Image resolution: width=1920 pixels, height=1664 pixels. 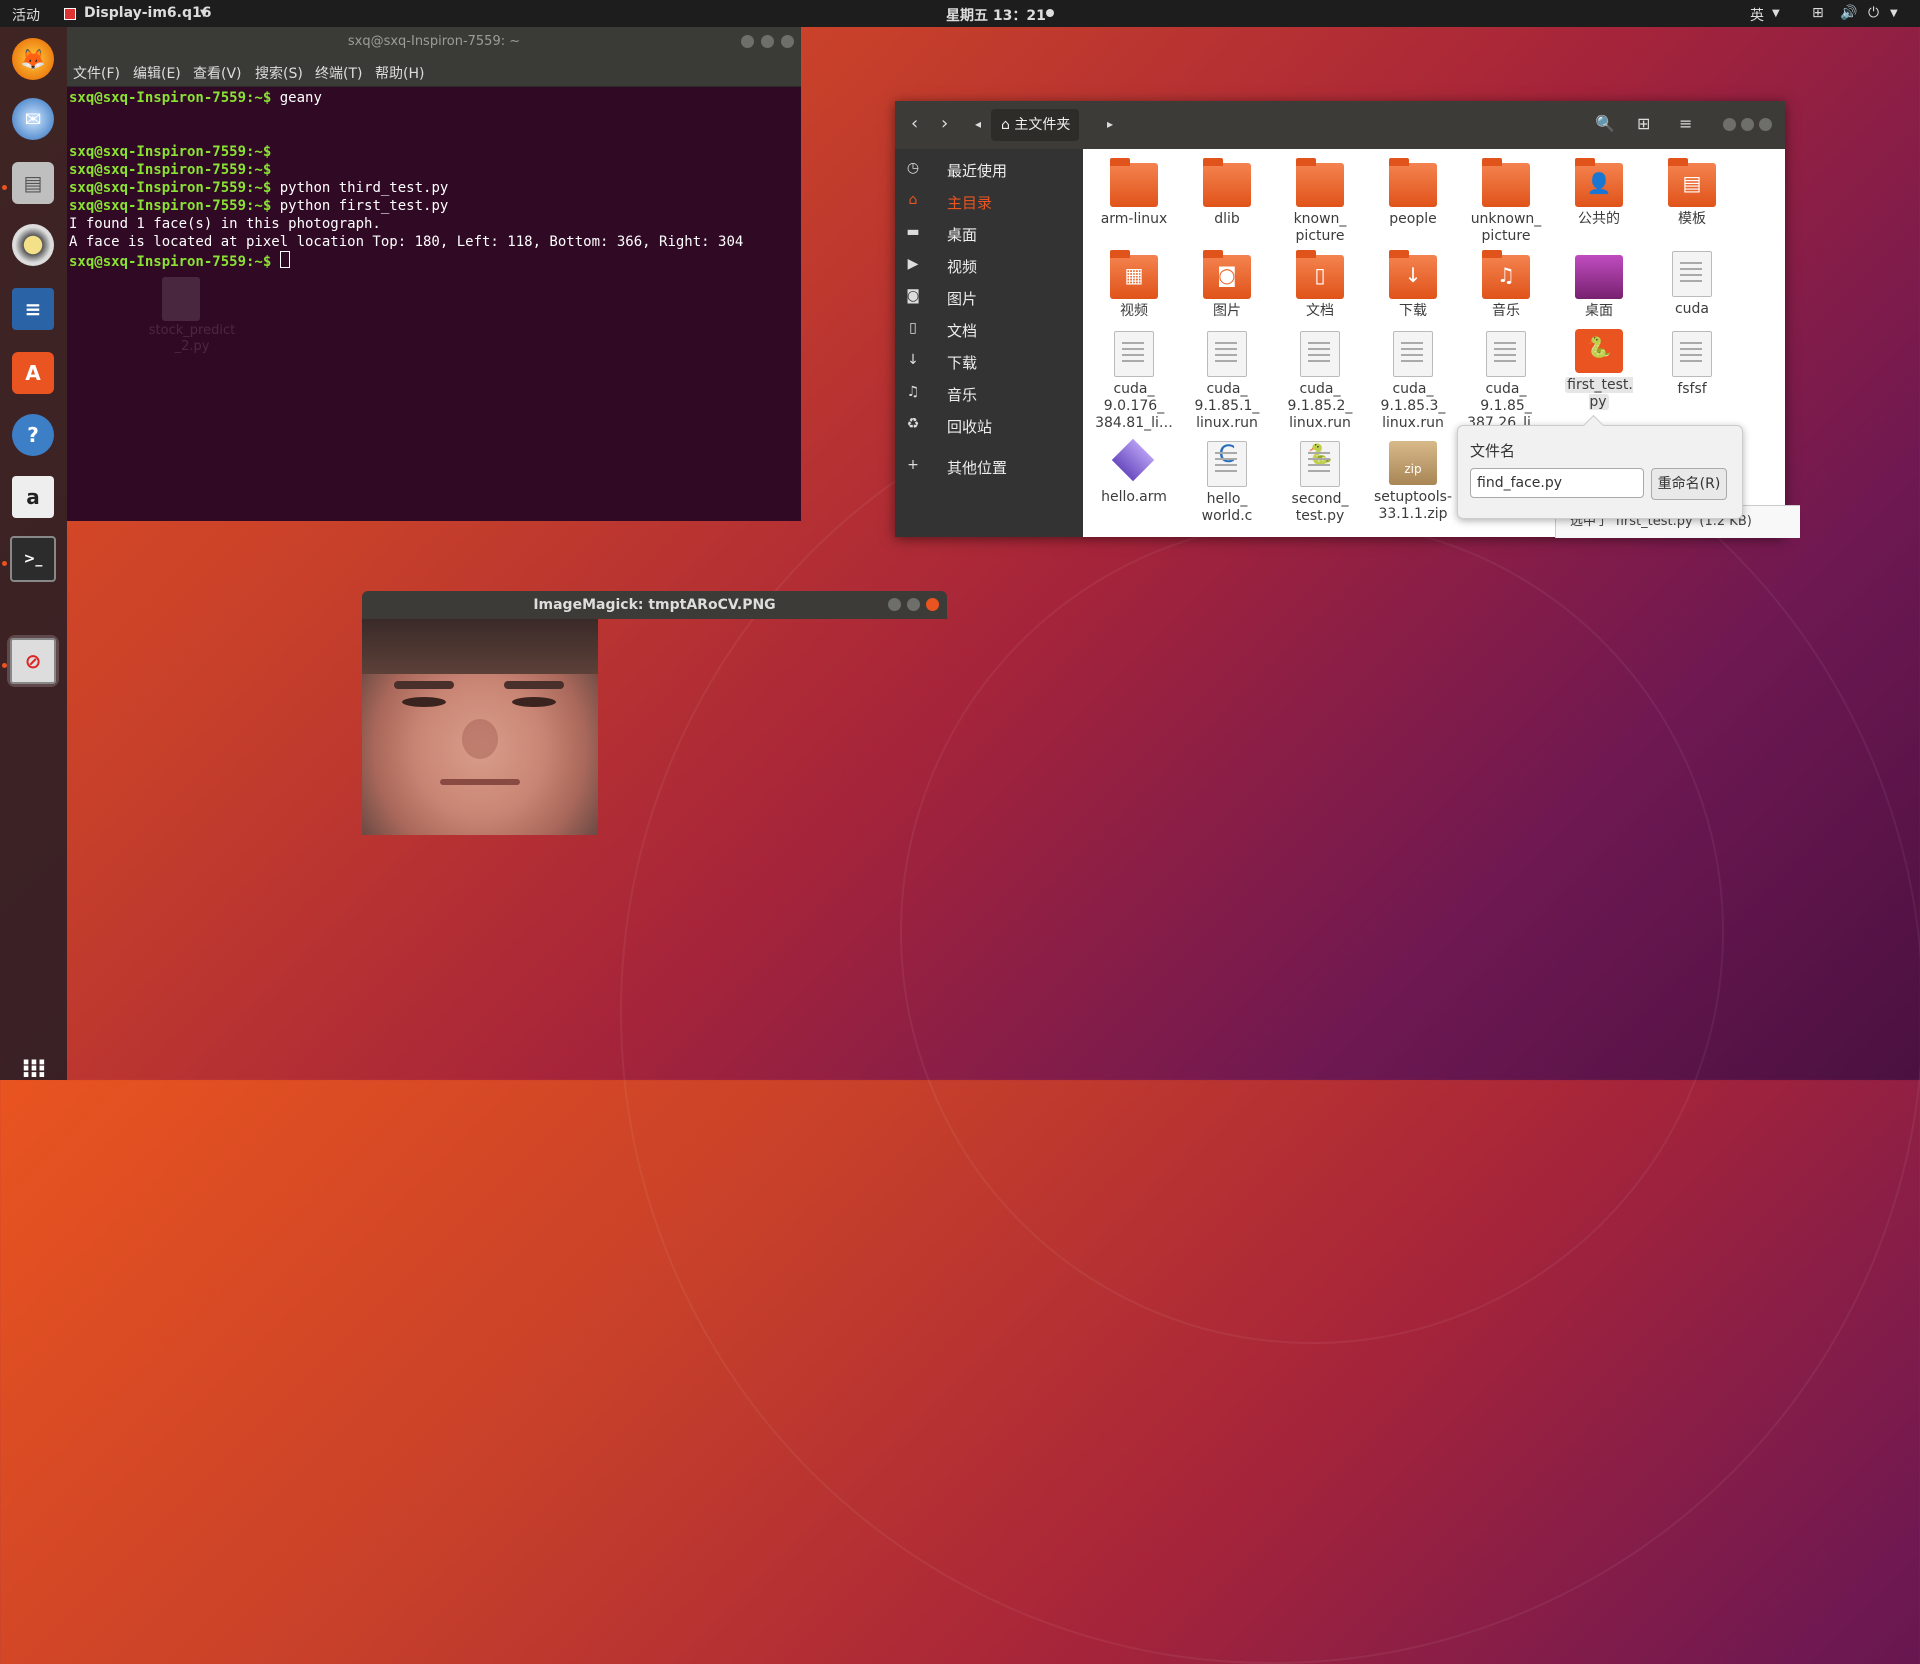 I want to click on path-right-icon: ▸, so click(x=1110, y=124).